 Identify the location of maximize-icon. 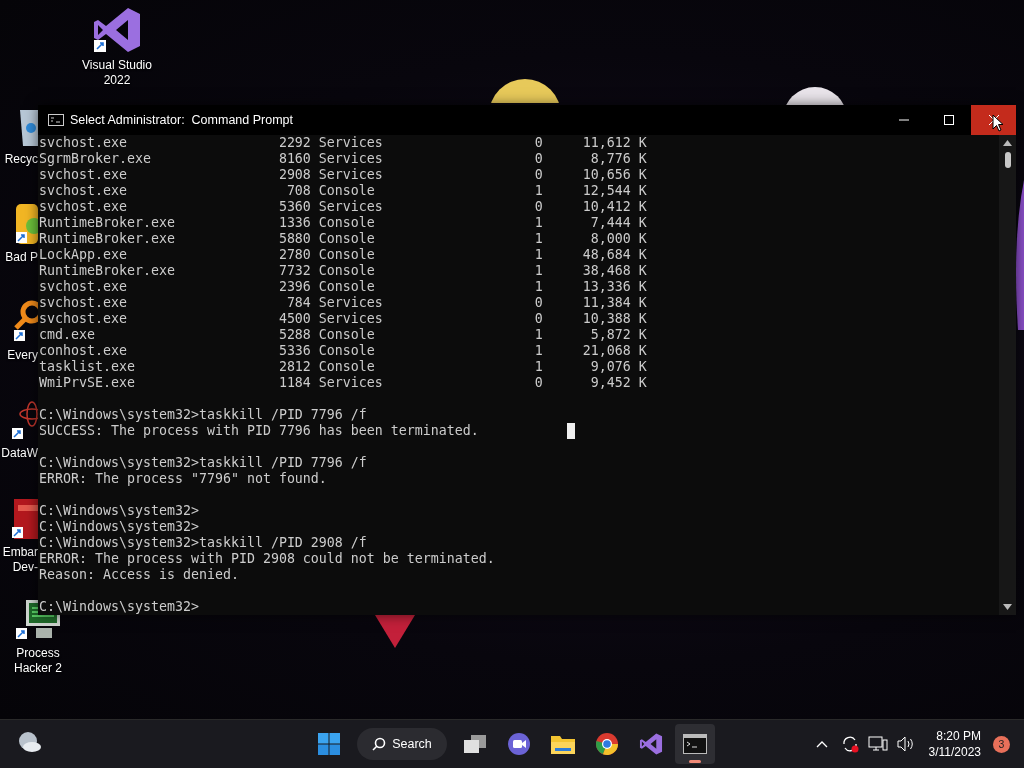
(948, 120).